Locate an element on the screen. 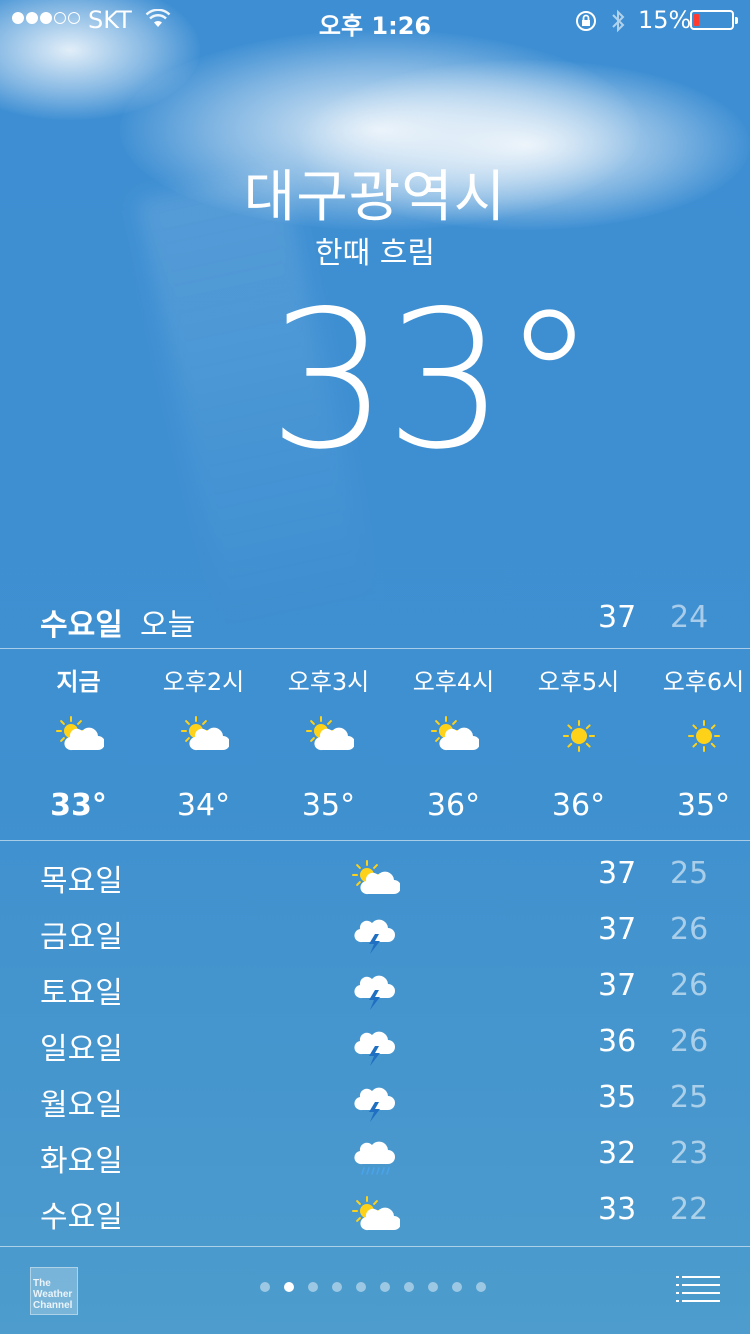  bluetooth-icon is located at coordinates (618, 21).